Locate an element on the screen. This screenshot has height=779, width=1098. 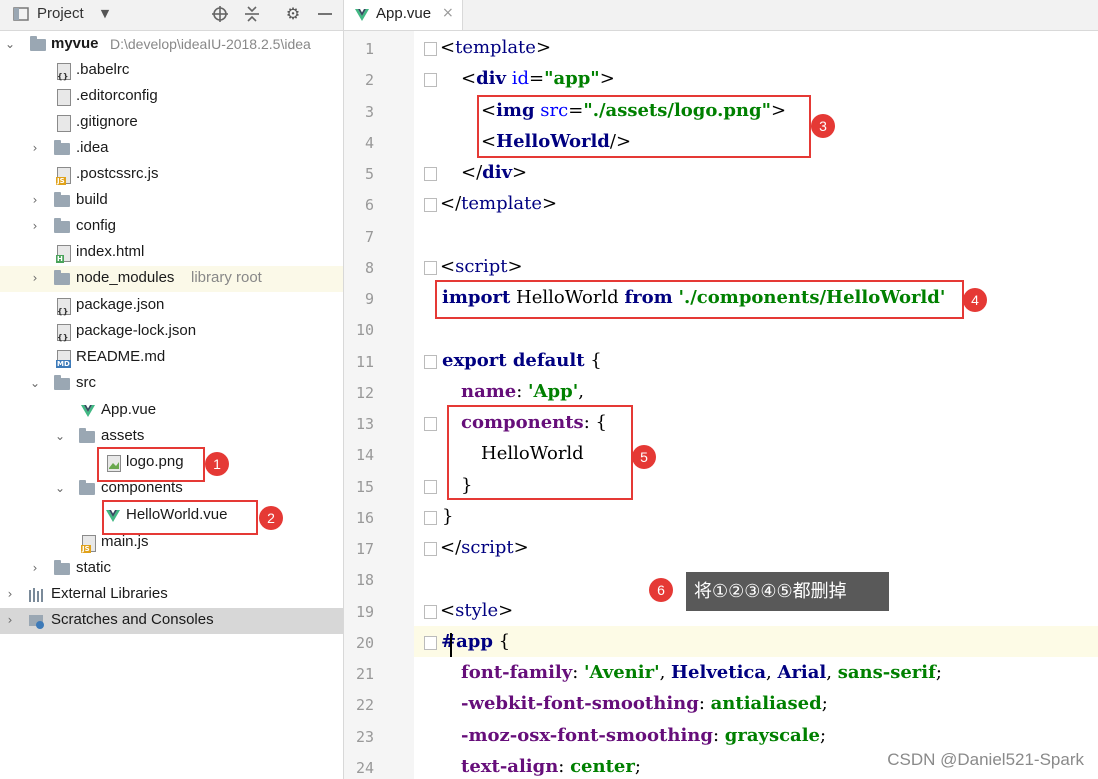
tree-item-scratches: › Scratches and Consoles is located at coordinates (171, 621).